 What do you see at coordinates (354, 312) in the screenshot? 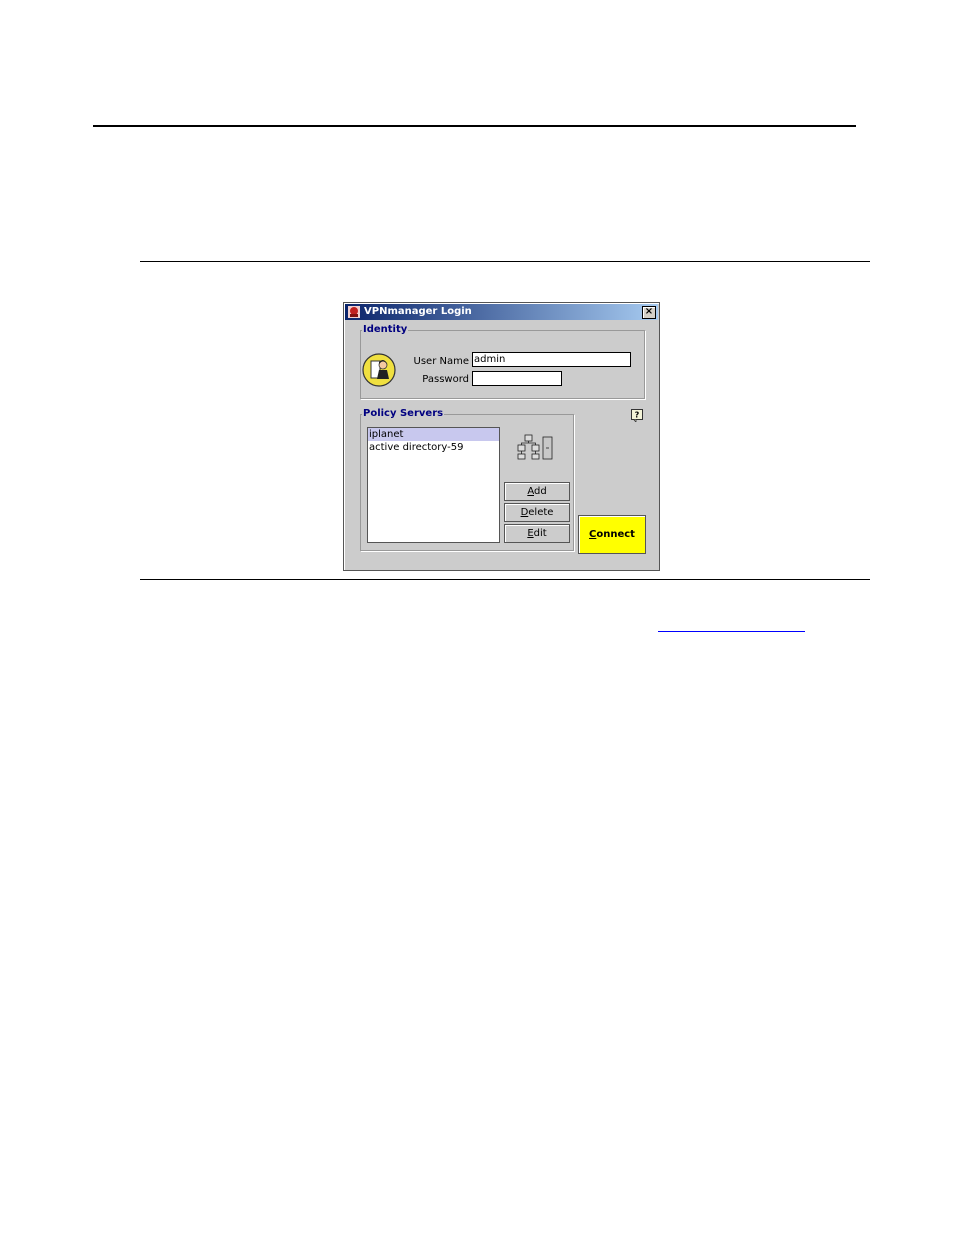
I see `app-icon` at bounding box center [354, 312].